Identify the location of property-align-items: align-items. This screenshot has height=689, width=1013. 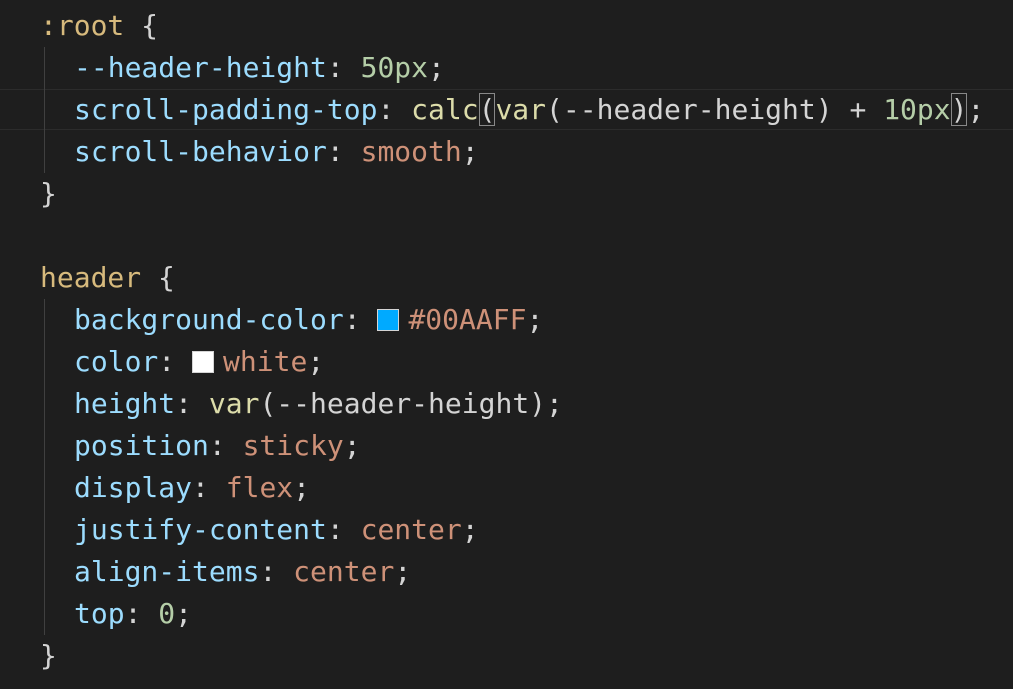
(167, 571).